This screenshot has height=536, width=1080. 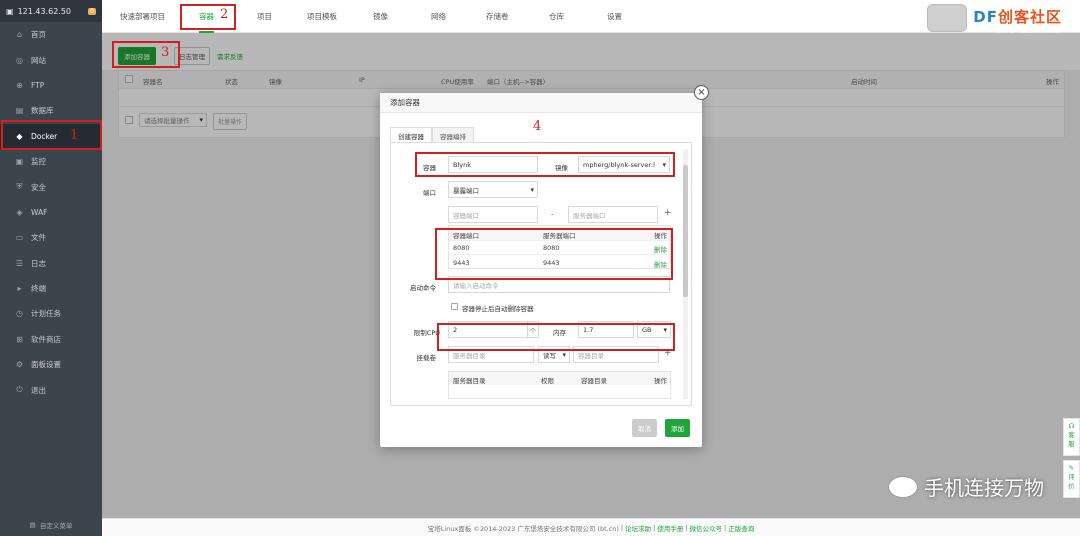 What do you see at coordinates (493, 214) in the screenshot?
I see `container-port-input: 容器端口` at bounding box center [493, 214].